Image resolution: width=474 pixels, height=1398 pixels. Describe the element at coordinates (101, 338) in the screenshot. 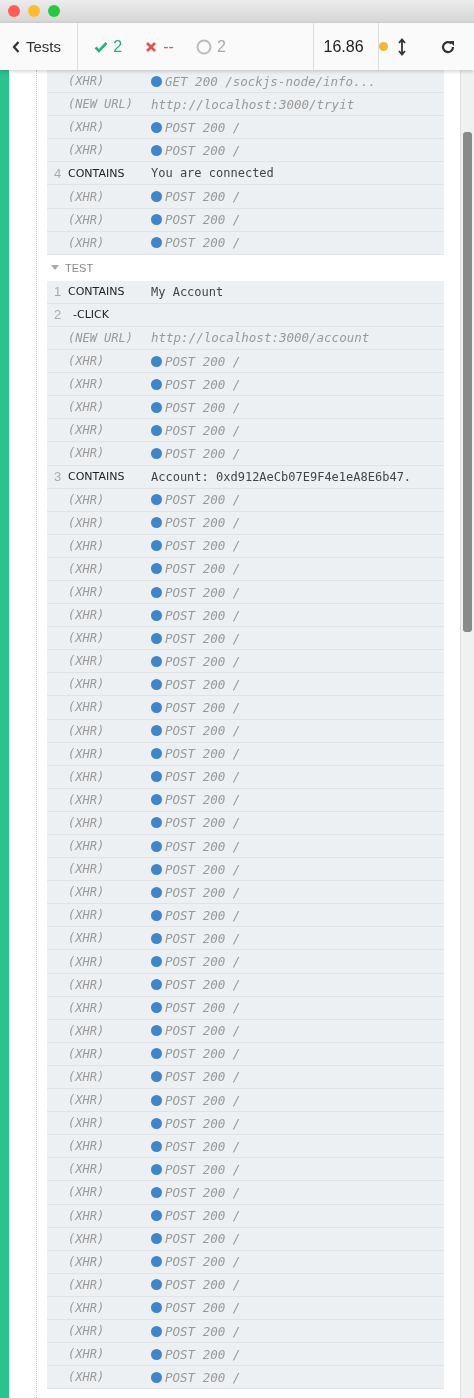

I see `event-name: (NEW URL)` at that location.